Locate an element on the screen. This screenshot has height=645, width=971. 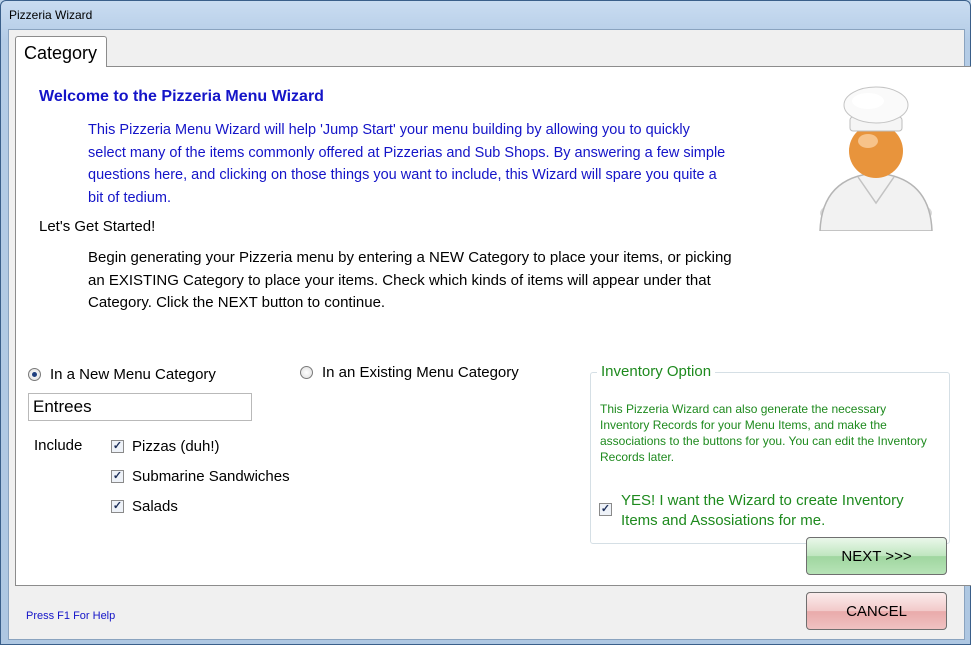
radio-existing-category: In an Existing Menu Category is located at coordinates (409, 372).